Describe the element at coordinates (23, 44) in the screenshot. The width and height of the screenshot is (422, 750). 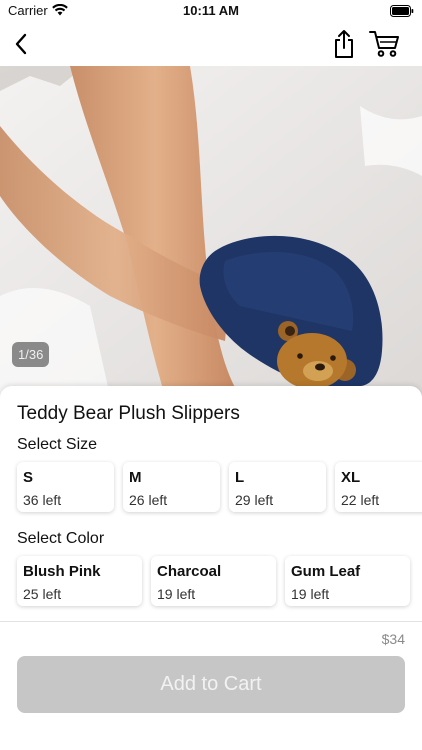
I see `chevron-left-icon` at that location.